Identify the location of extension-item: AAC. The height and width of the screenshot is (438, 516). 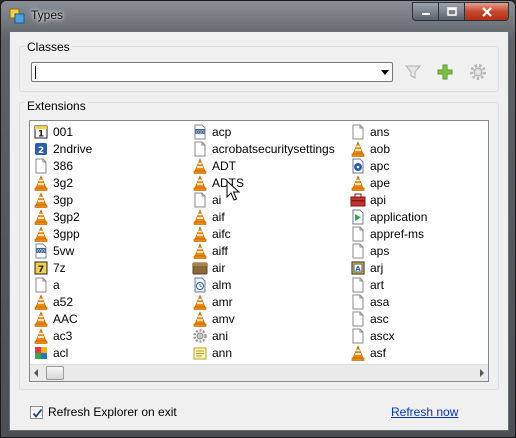
(62, 318).